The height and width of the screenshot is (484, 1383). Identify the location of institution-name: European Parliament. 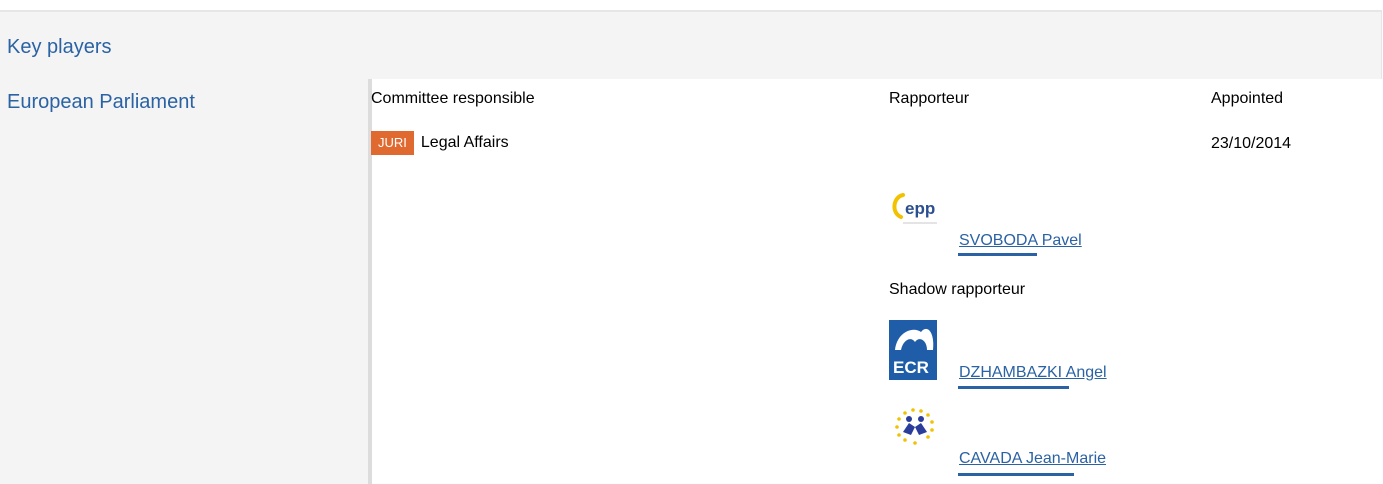
(101, 102).